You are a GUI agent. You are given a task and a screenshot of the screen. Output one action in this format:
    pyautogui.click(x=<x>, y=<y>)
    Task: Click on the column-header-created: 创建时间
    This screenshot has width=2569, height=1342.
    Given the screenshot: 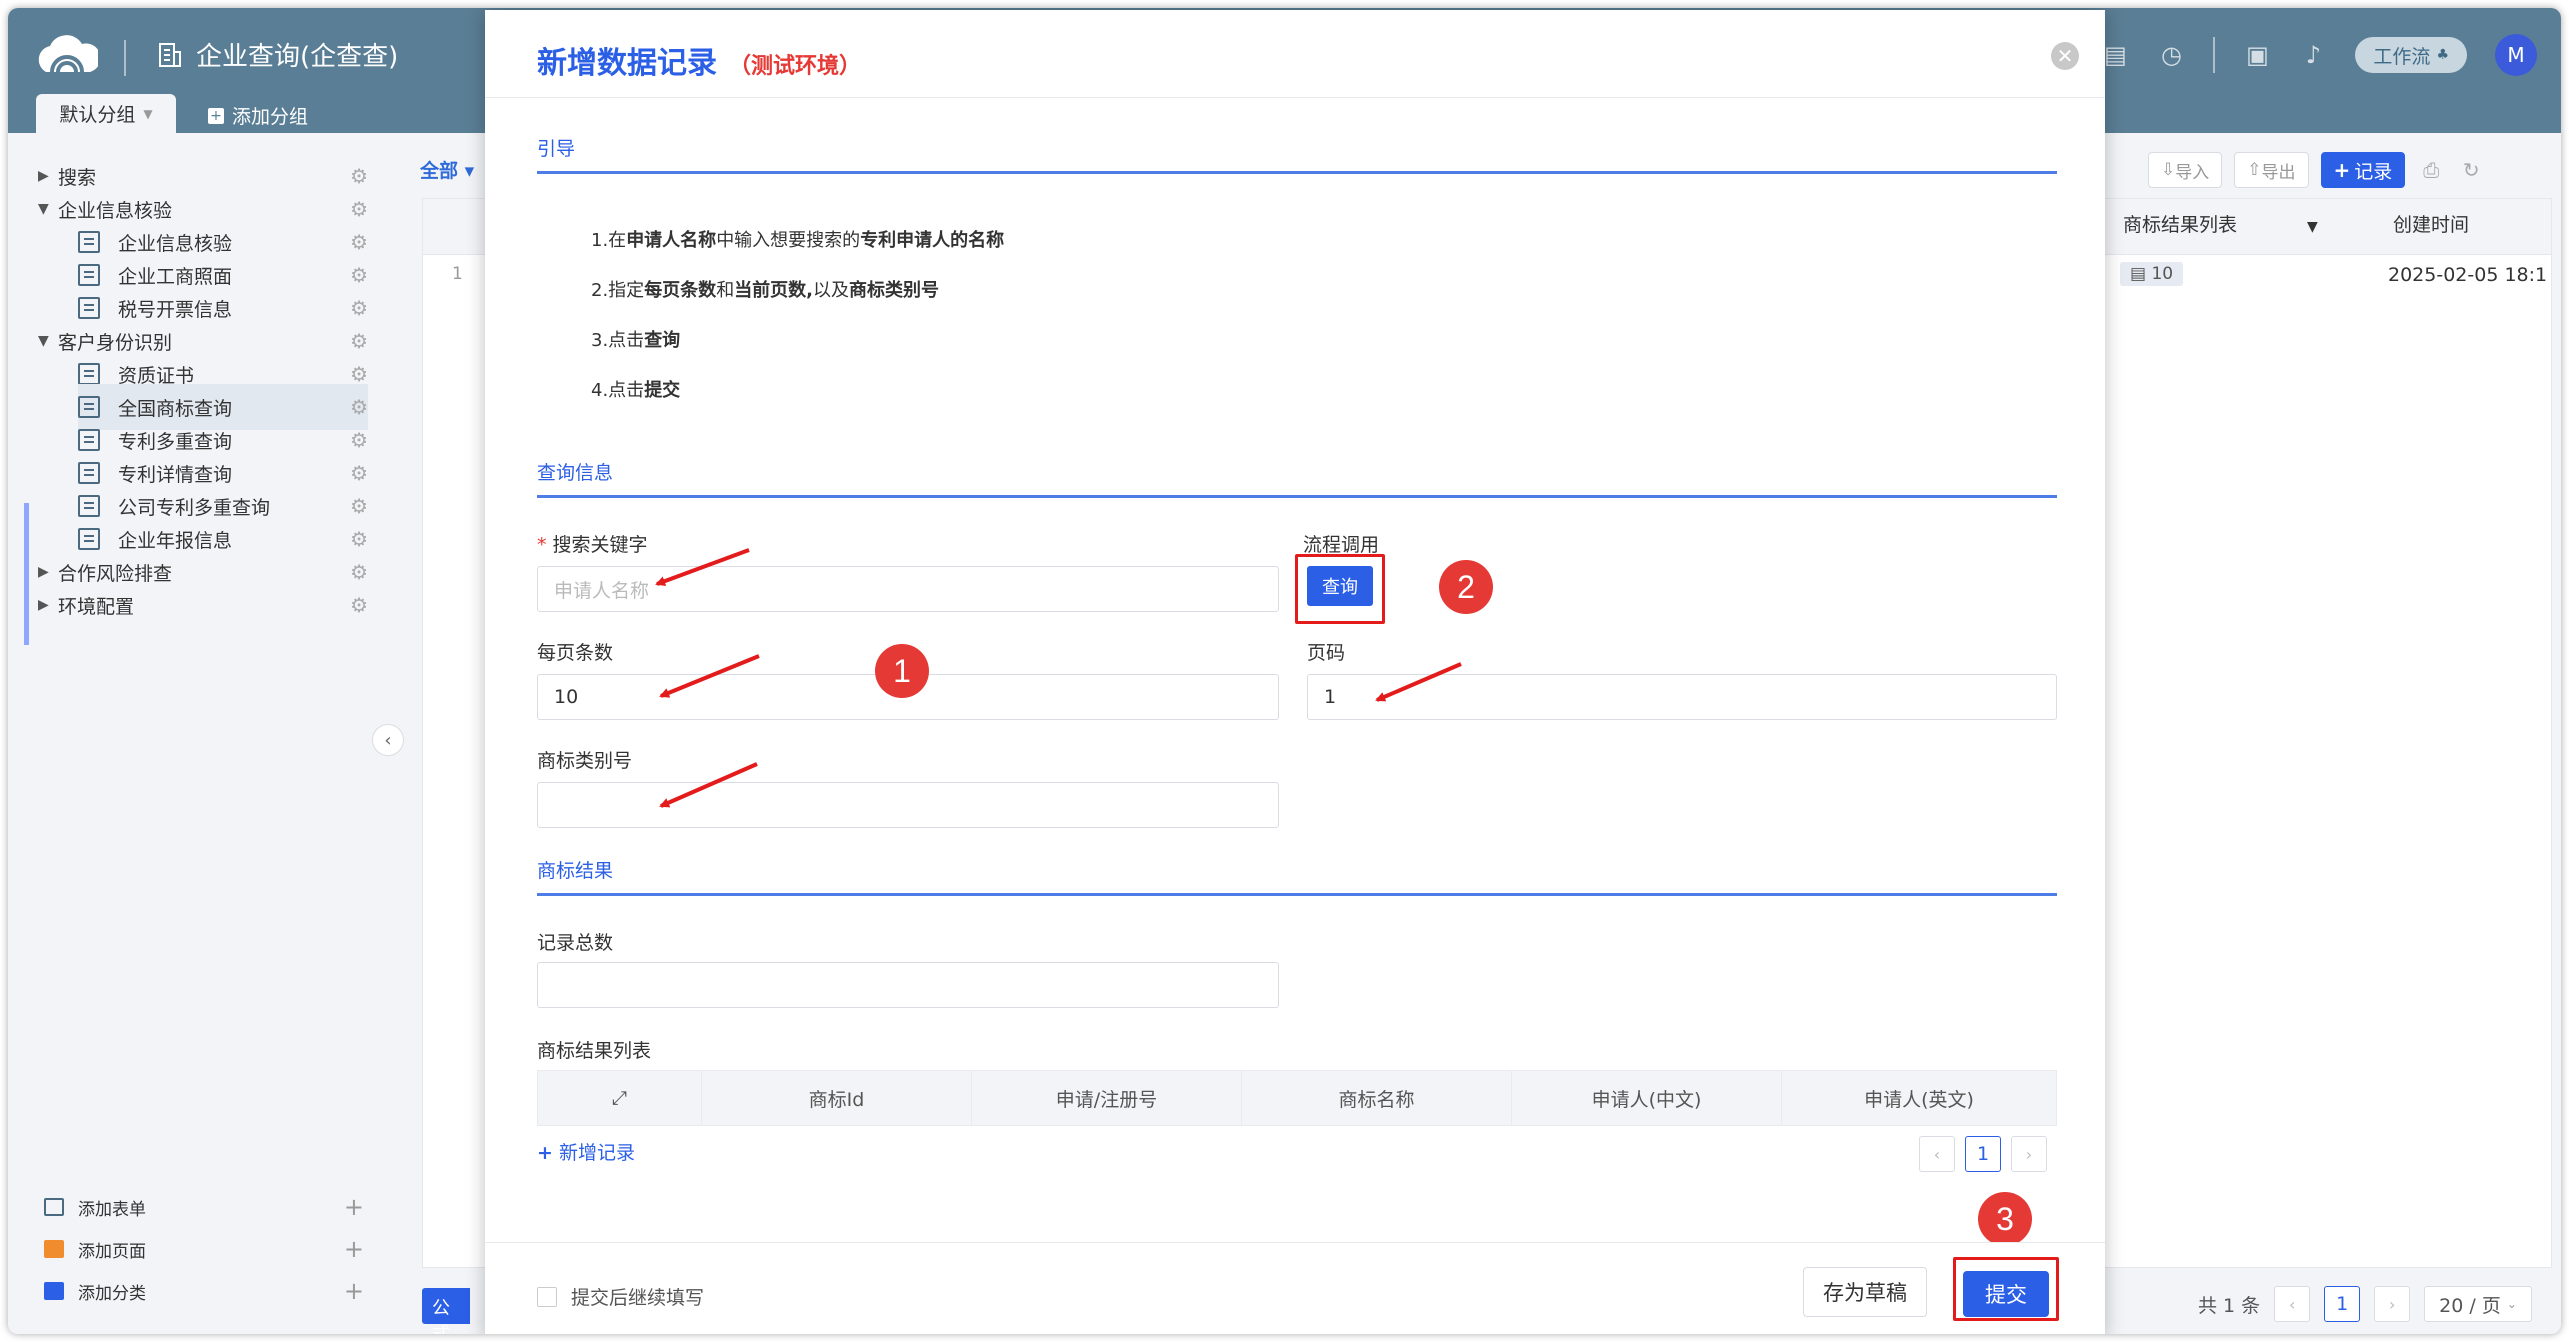 What is the action you would take?
    pyautogui.click(x=2431, y=223)
    